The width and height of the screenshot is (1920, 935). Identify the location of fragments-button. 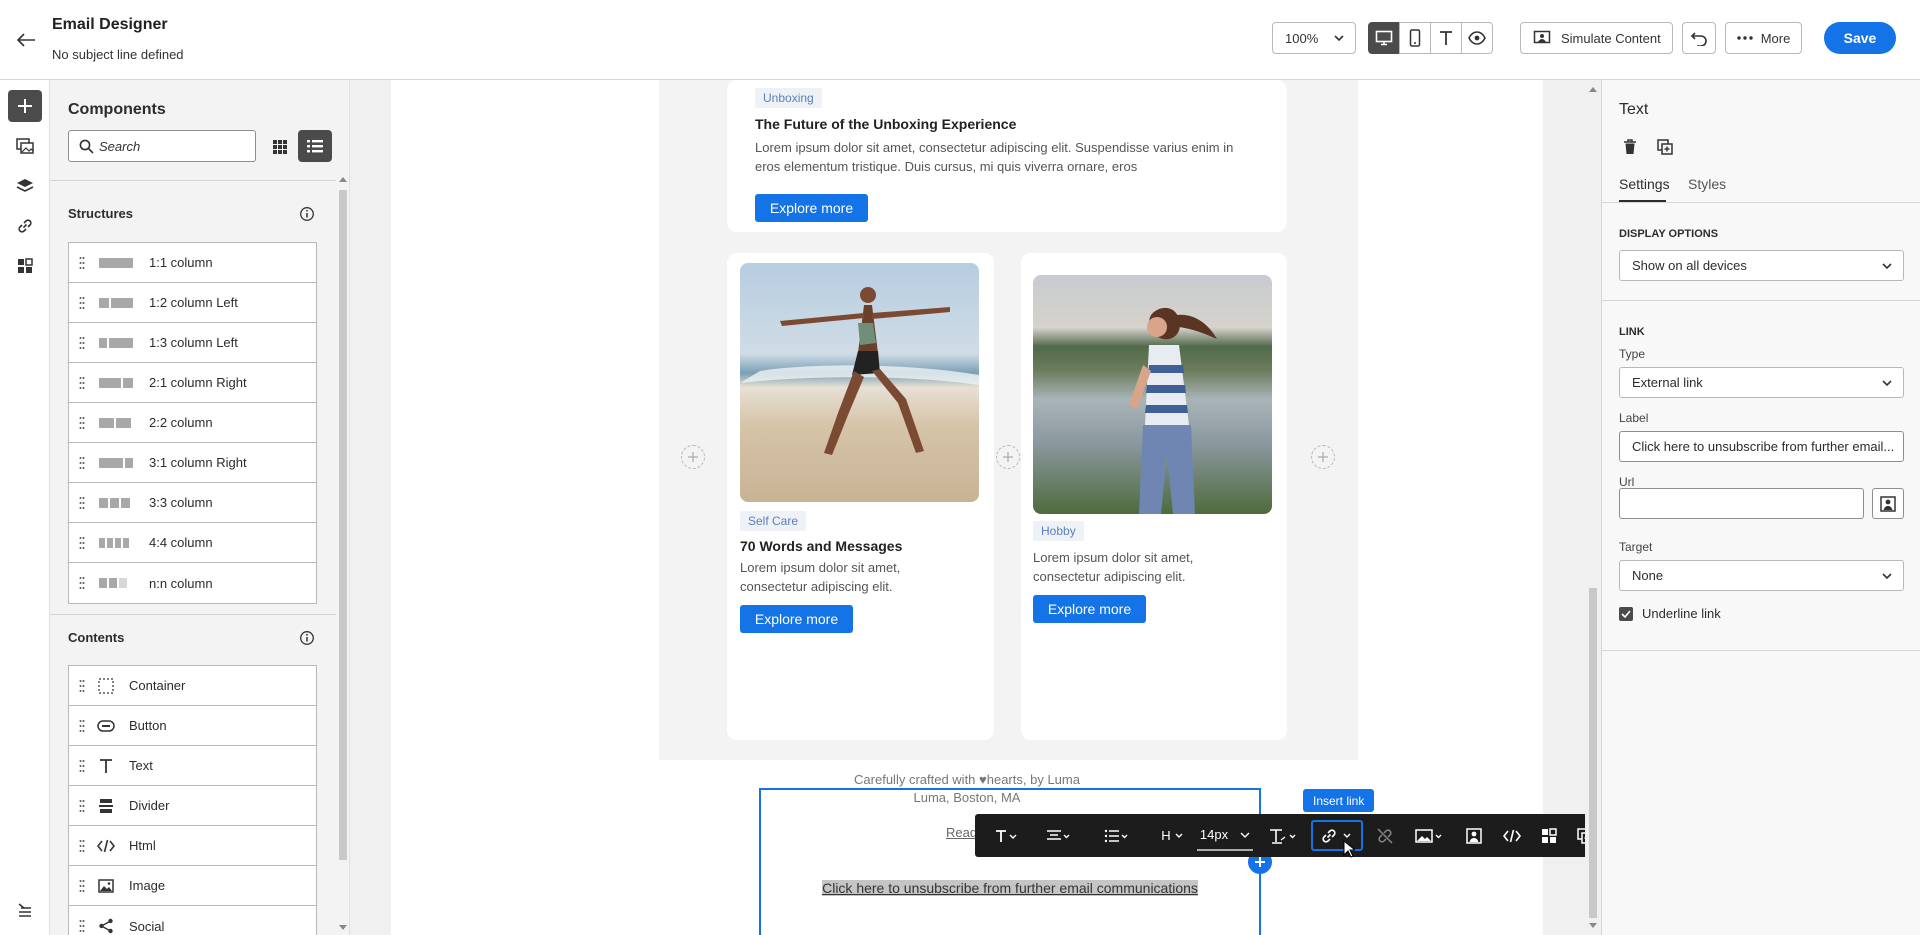
(25, 266).